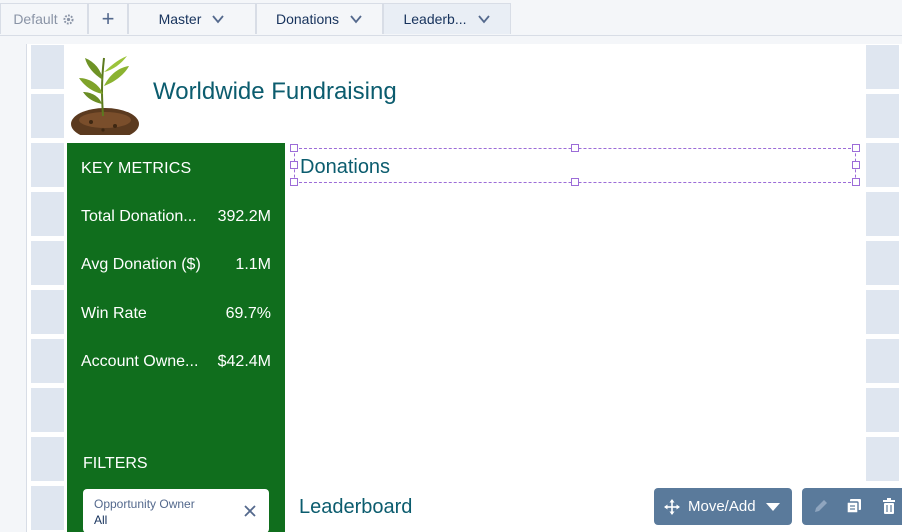 The width and height of the screenshot is (902, 532). Describe the element at coordinates (356, 507) in the screenshot. I see `leaderboard-title: Leaderboard` at that location.